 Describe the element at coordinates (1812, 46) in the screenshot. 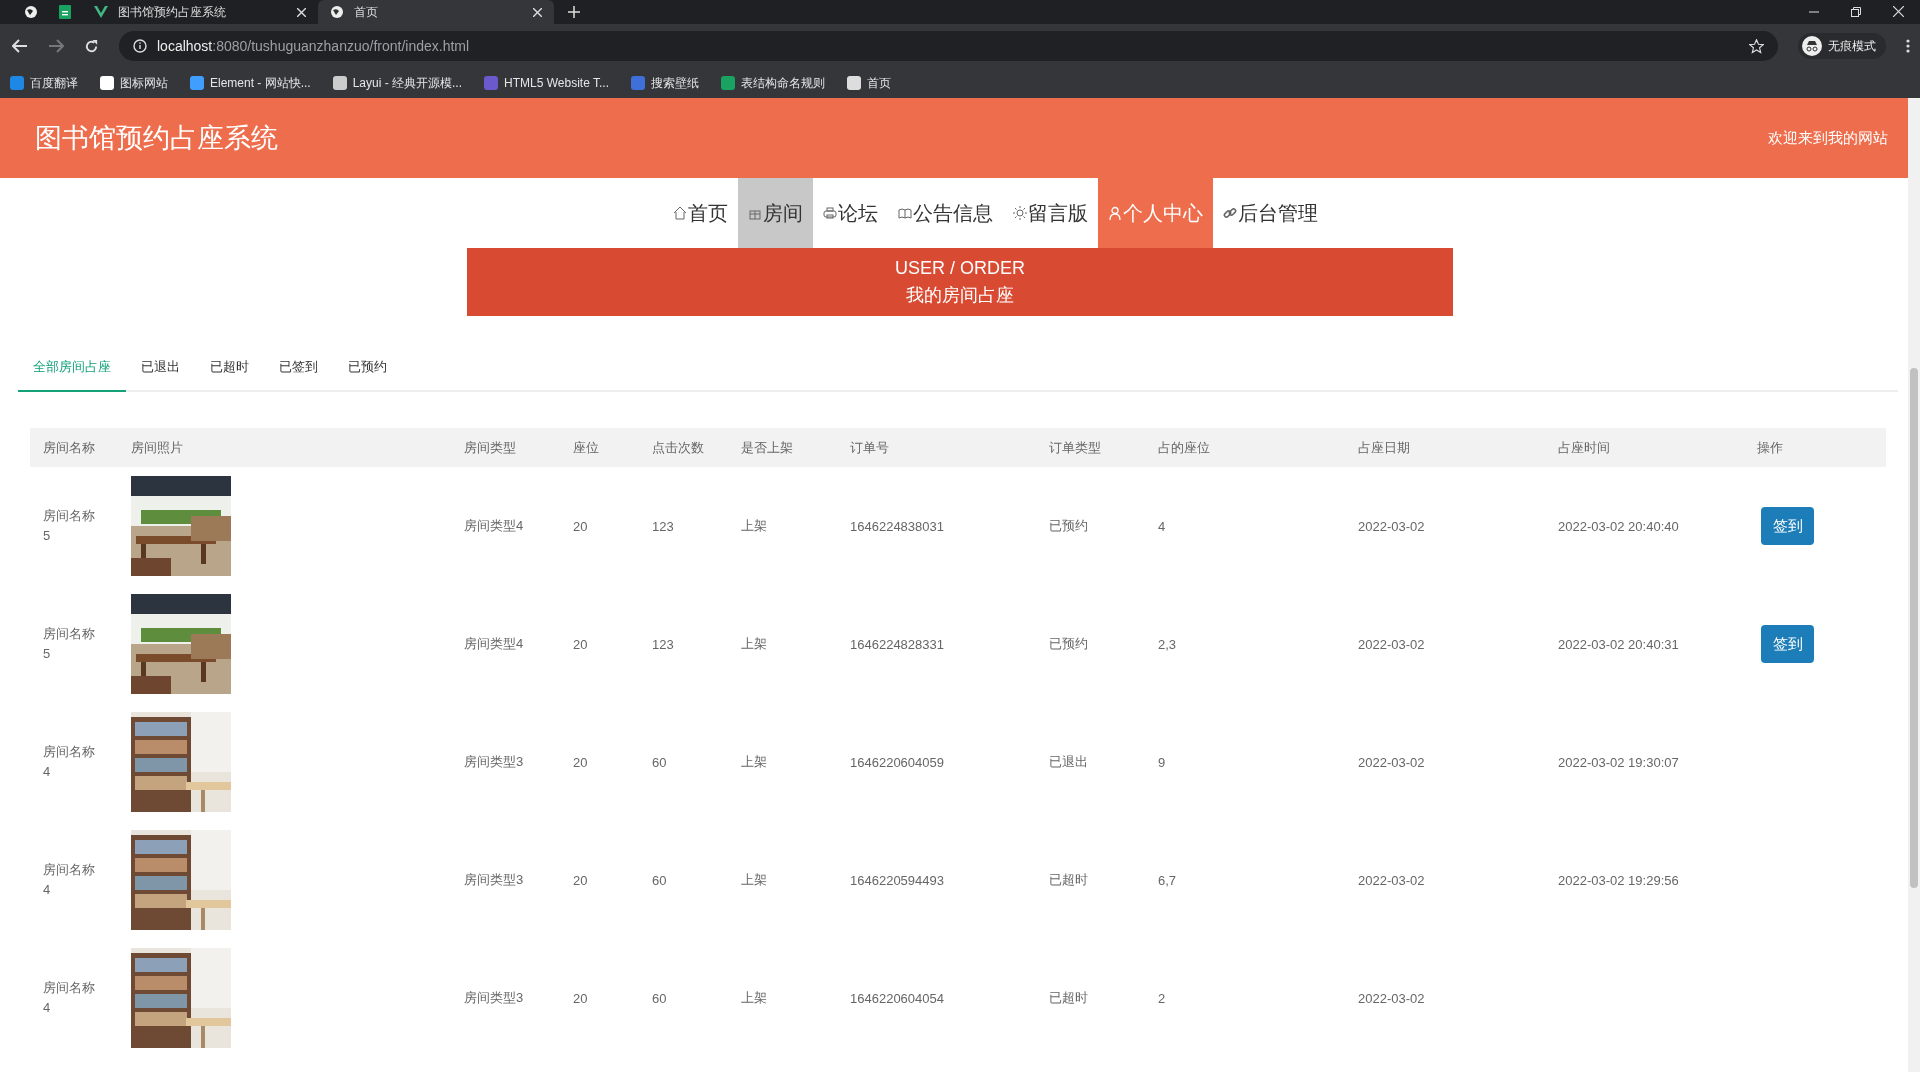

I see `incognito-icon` at that location.